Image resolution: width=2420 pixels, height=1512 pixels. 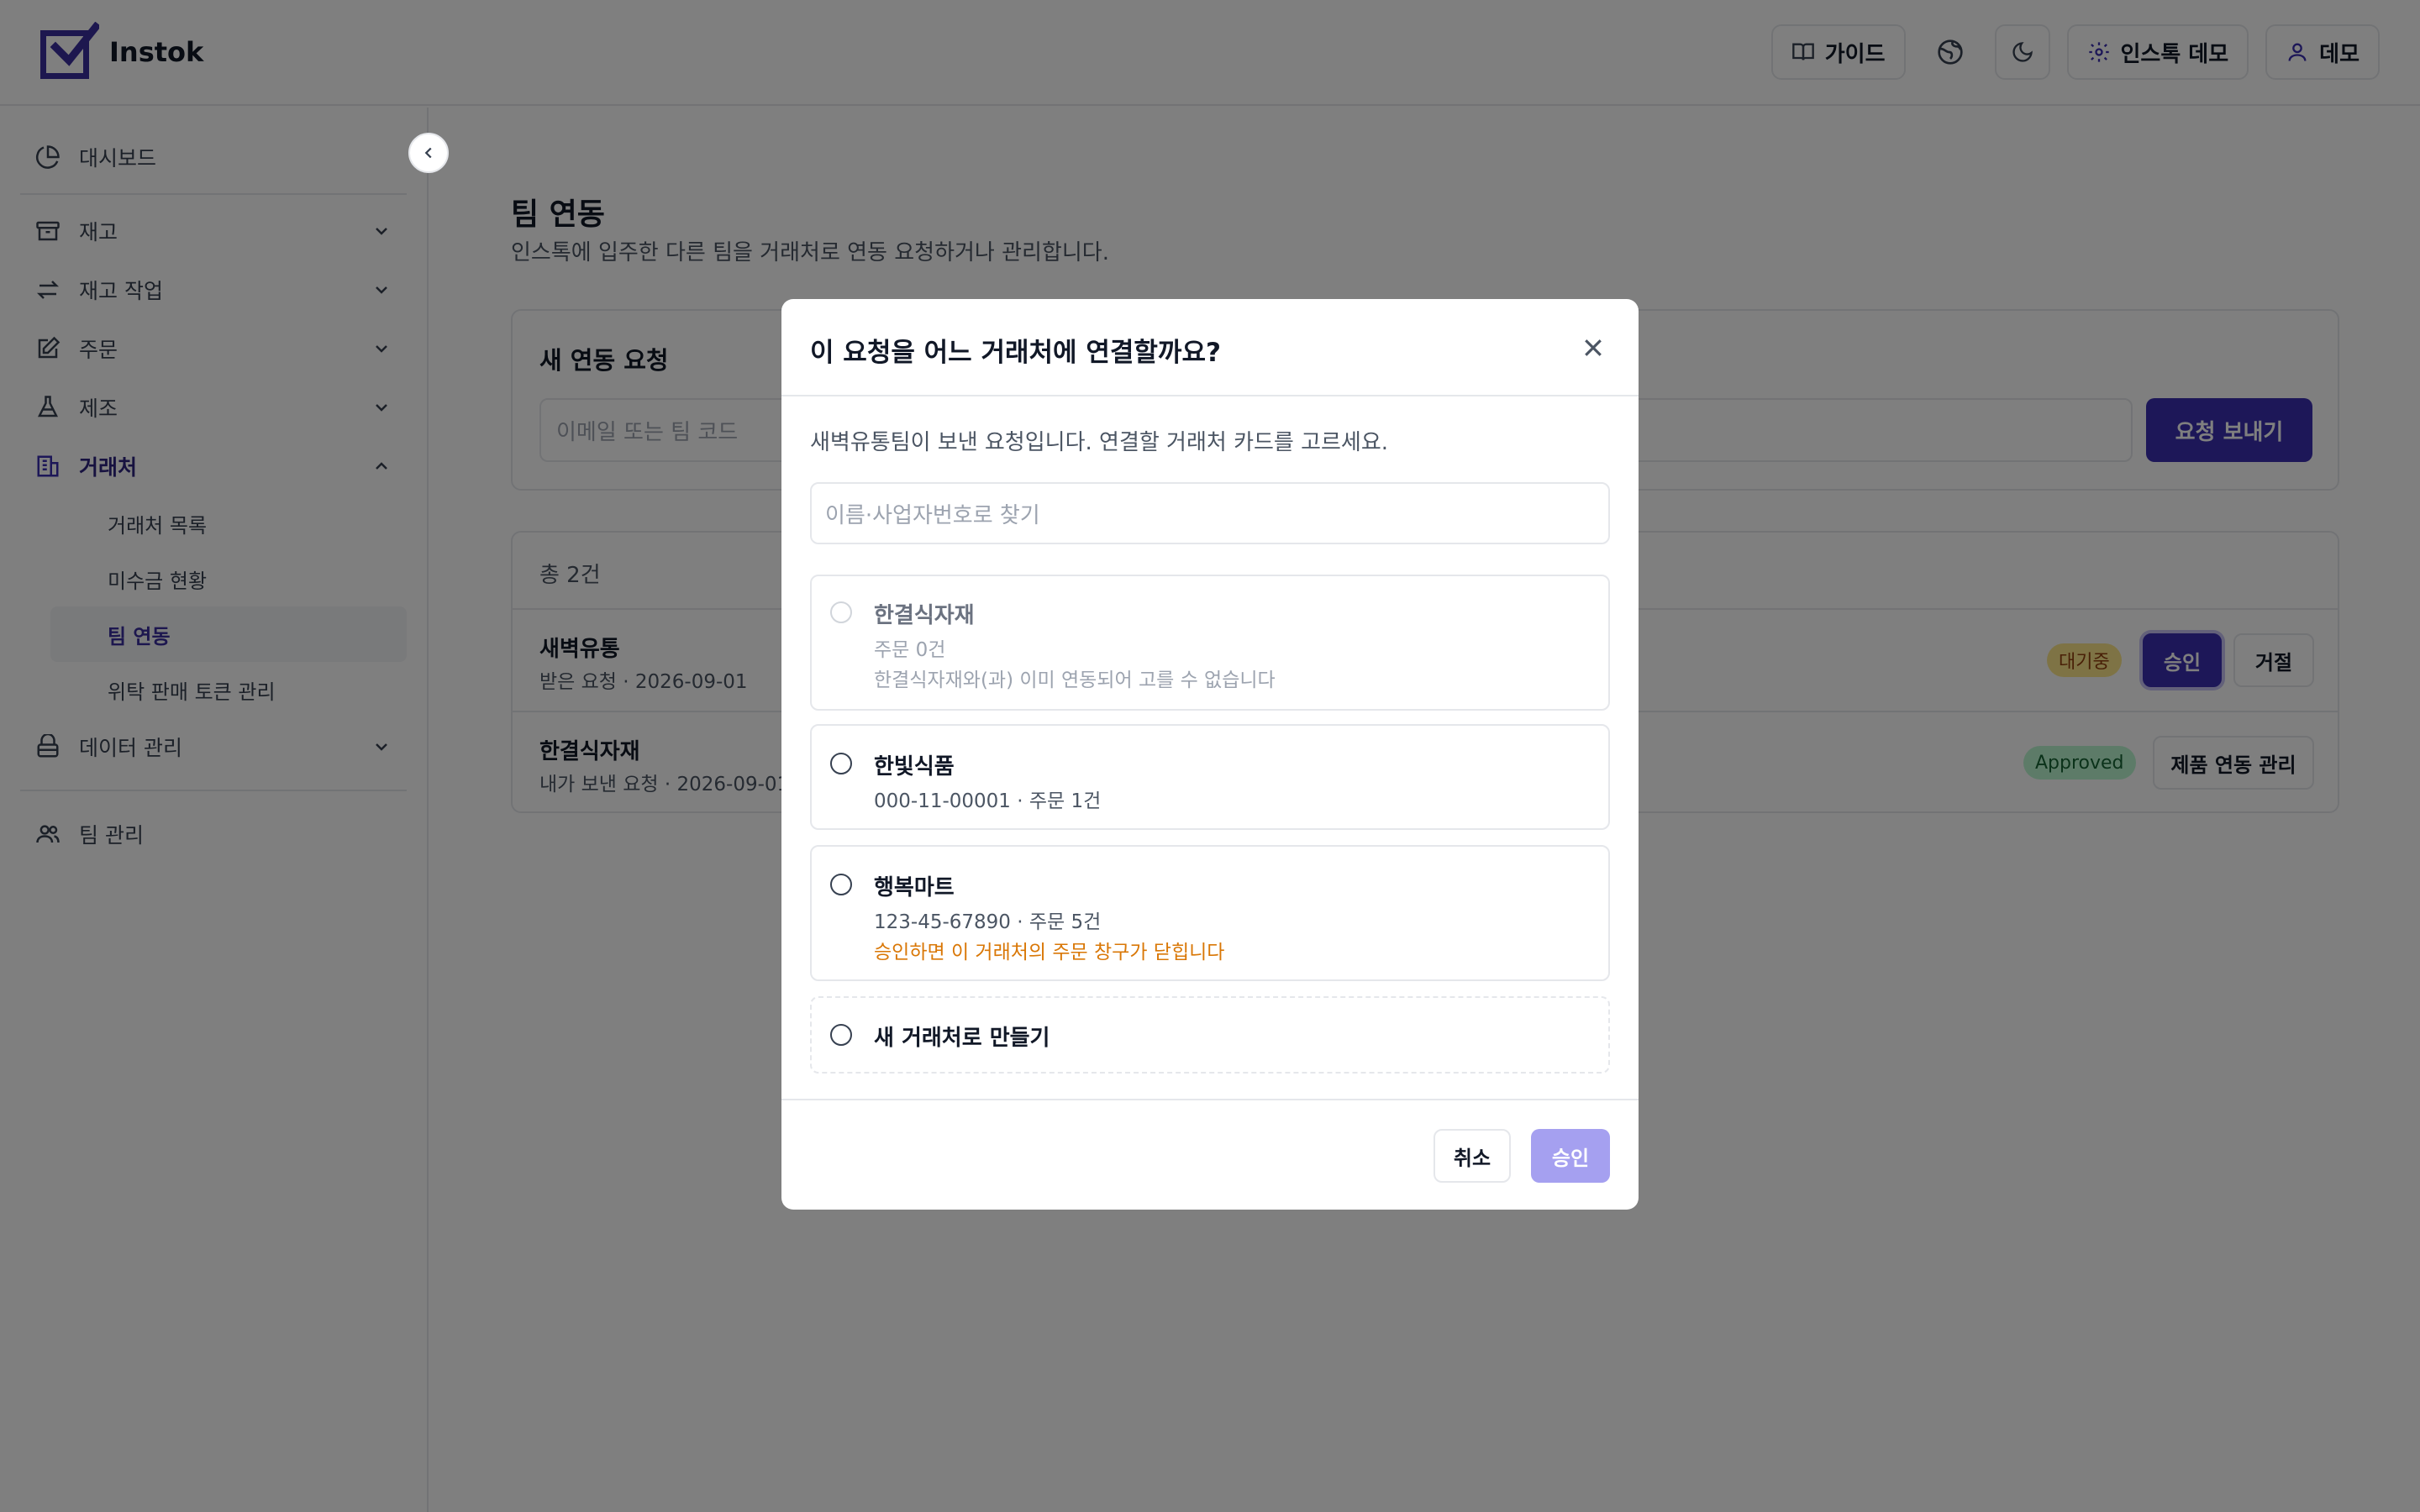 I want to click on dialog-title: 이 요청을 어느 거래처에 연결할까요?, so click(x=1016, y=353).